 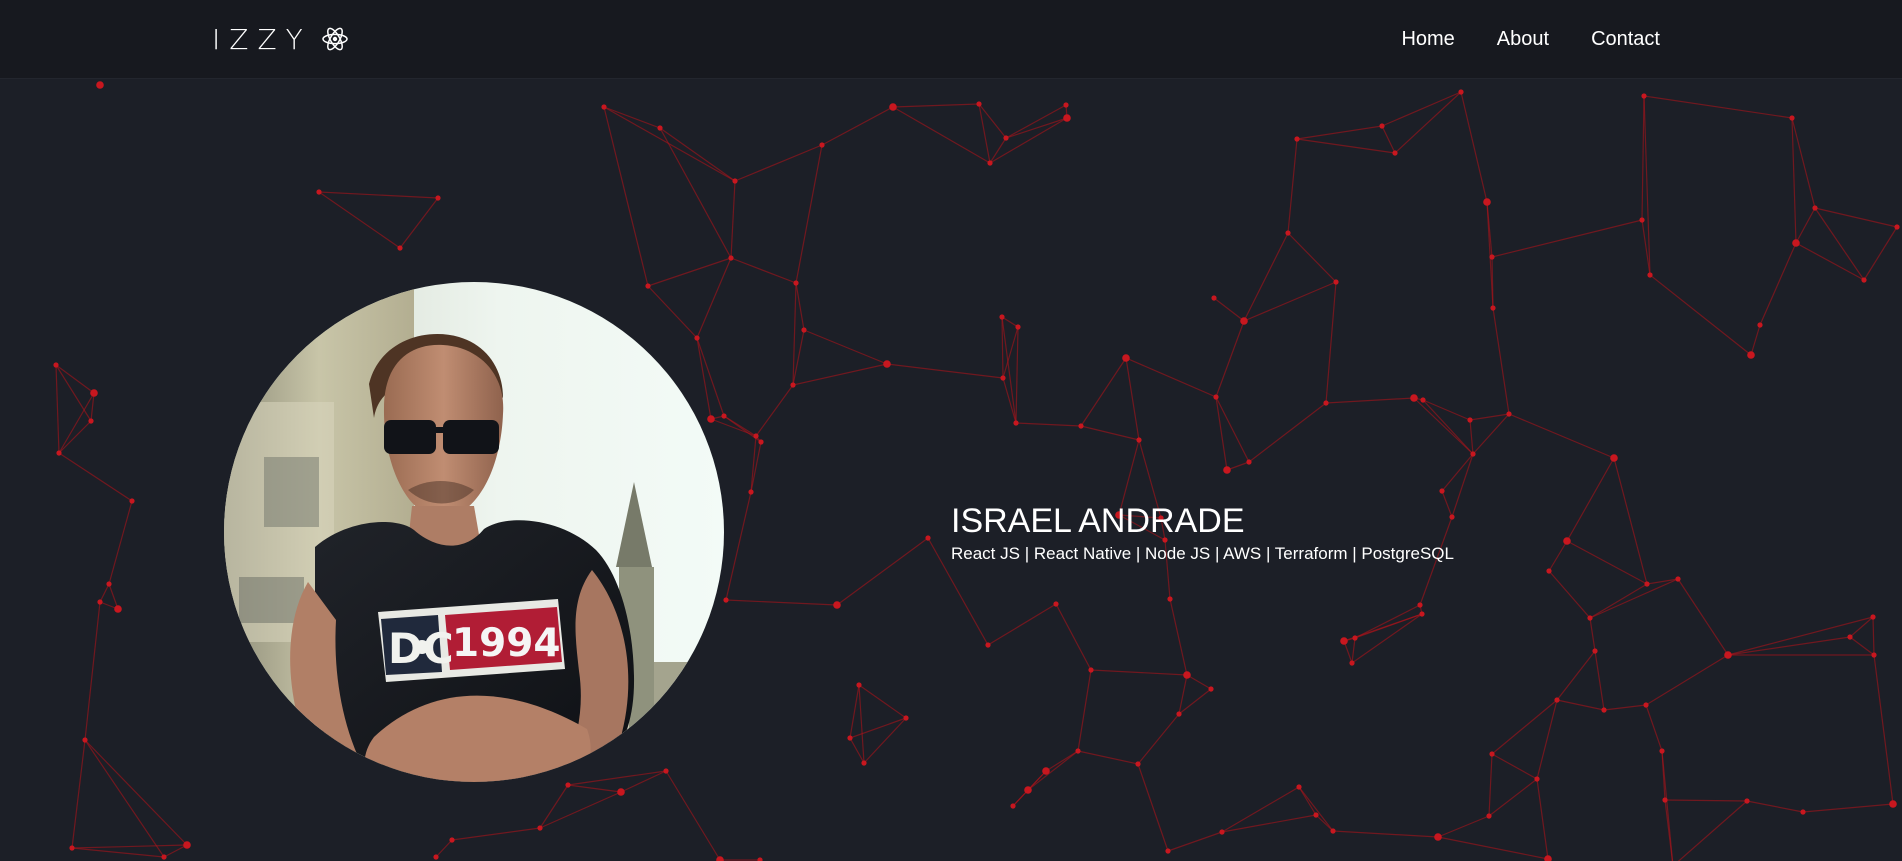 What do you see at coordinates (1523, 39) in the screenshot?
I see `nav-about-link: About` at bounding box center [1523, 39].